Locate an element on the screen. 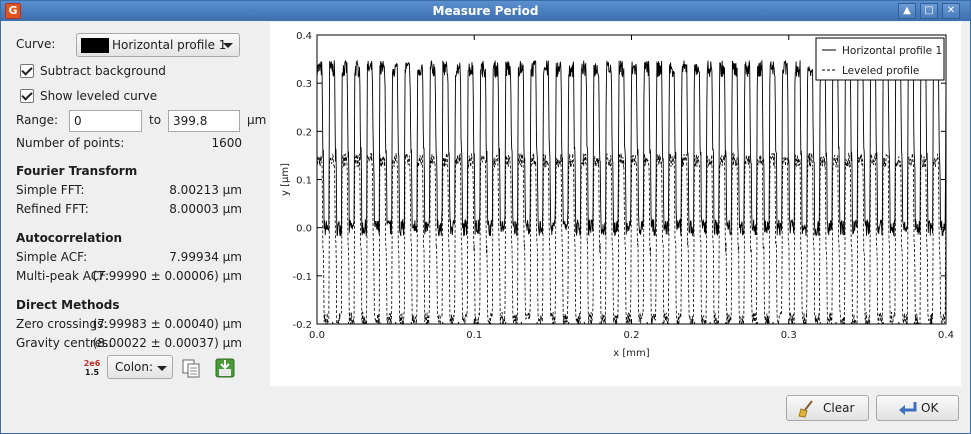  zero-crossings-value: (7.99983 ± 0.00040) µm is located at coordinates (167, 324).